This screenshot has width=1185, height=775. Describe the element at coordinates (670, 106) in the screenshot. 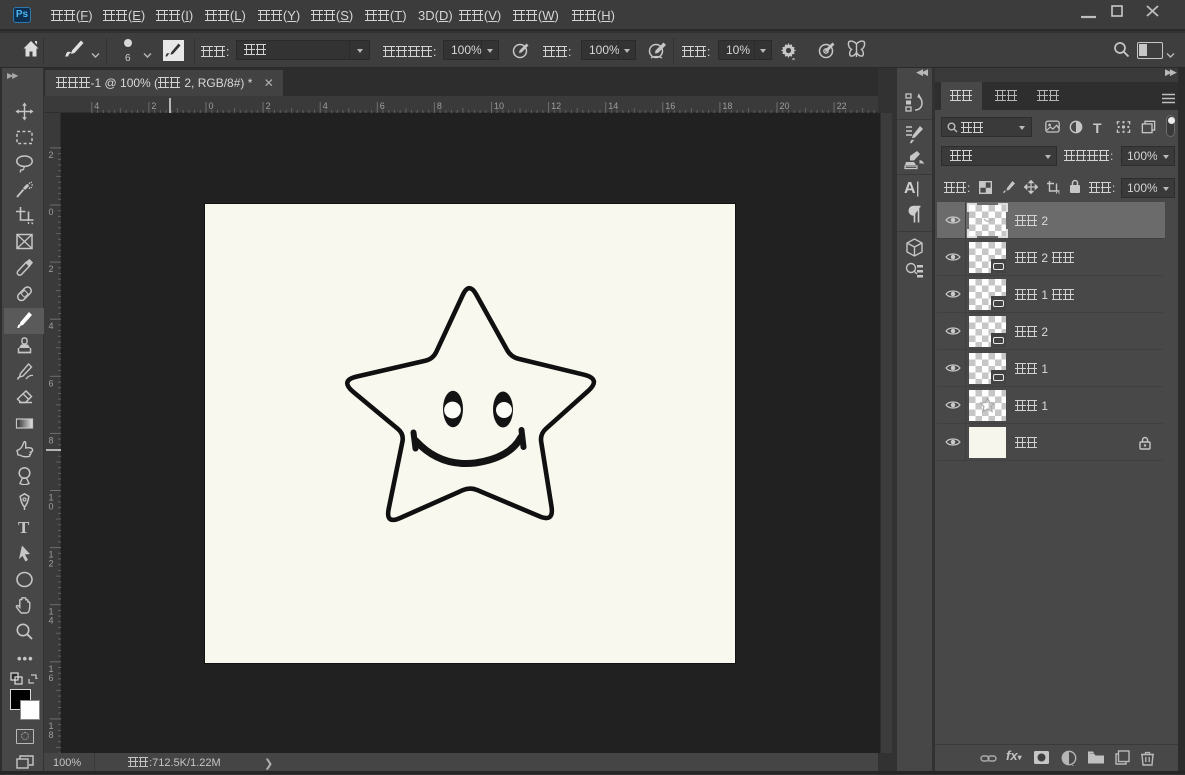

I see `svg-text: 16` at that location.